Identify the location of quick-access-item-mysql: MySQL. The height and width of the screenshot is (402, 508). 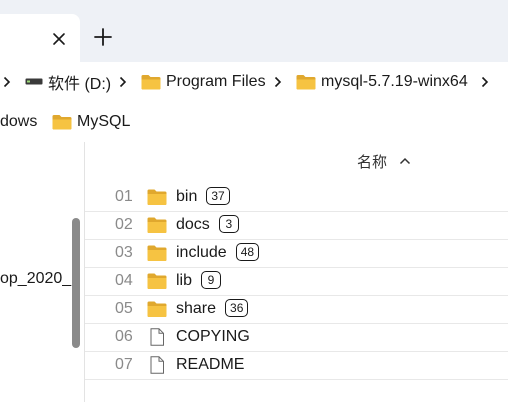
(91, 122).